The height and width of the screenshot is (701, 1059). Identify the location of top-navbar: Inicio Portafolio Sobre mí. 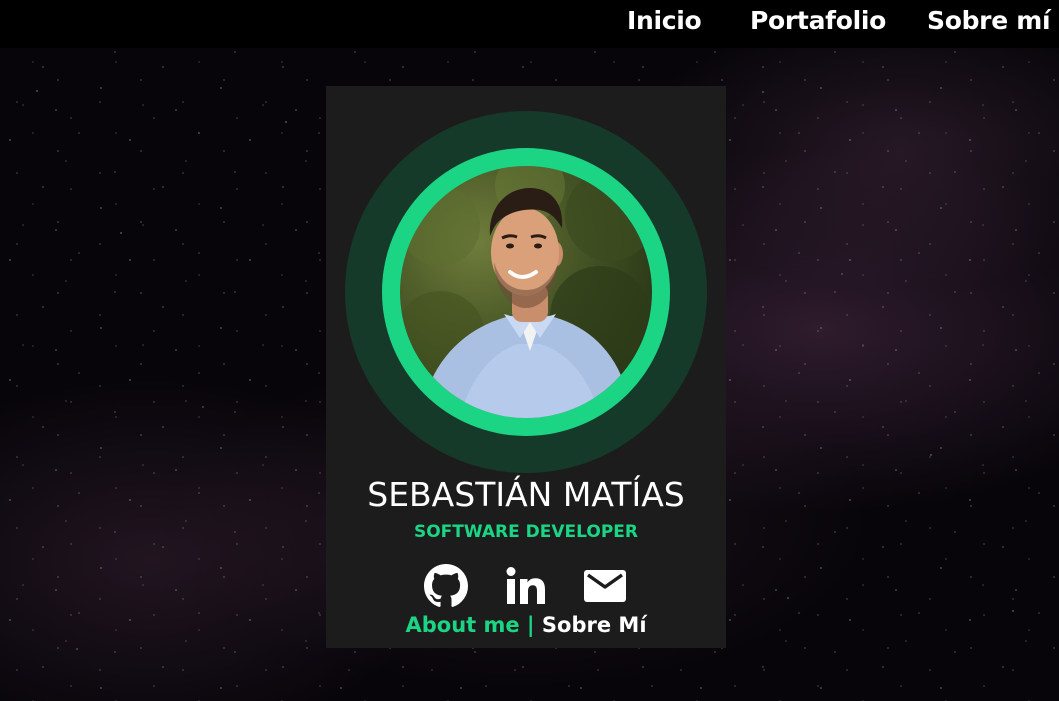
(529, 24).